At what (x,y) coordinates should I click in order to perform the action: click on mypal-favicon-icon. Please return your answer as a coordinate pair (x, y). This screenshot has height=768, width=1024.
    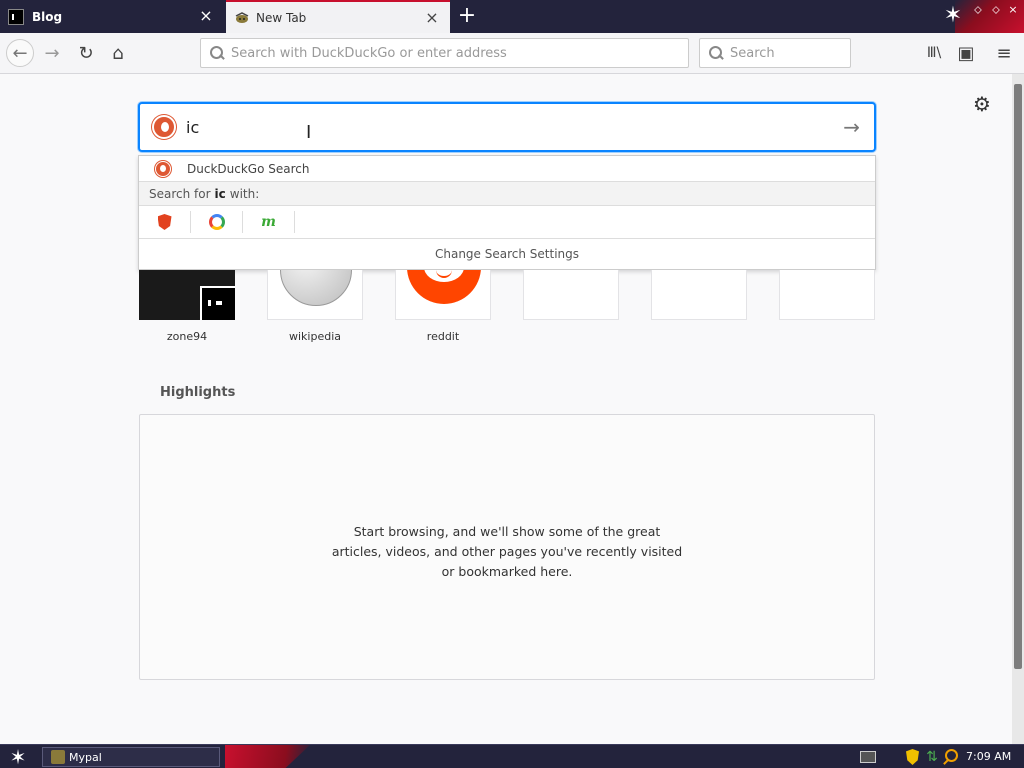
    Looking at the image, I should click on (242, 18).